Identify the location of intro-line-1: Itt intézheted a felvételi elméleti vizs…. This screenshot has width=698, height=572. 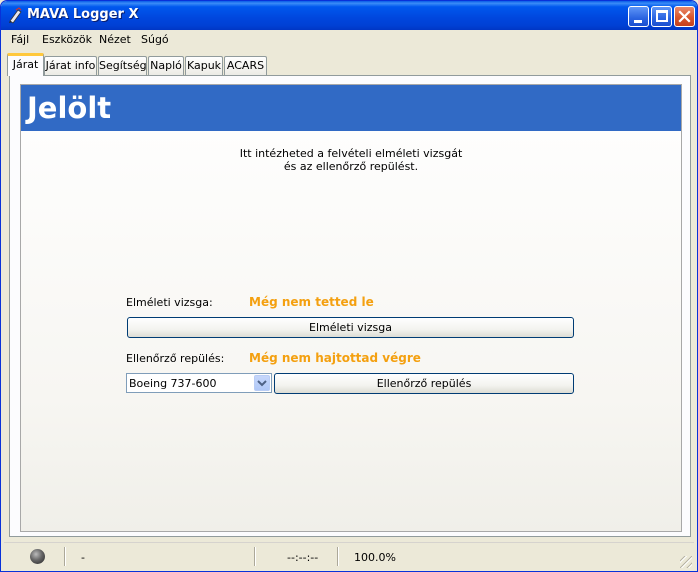
(351, 153).